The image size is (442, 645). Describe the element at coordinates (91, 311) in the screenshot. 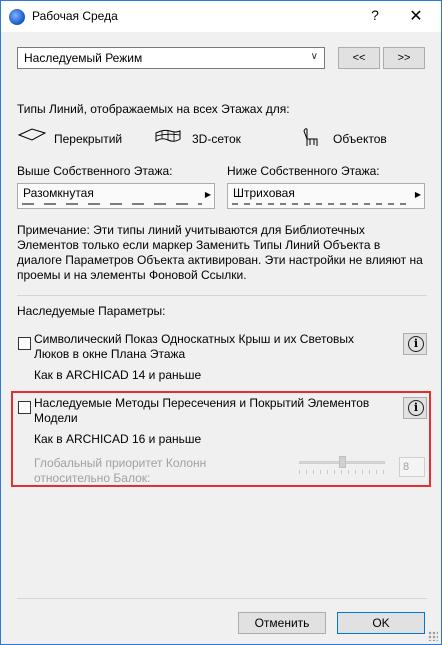

I see `inherited-heading: Наследуемые Параметры:` at that location.